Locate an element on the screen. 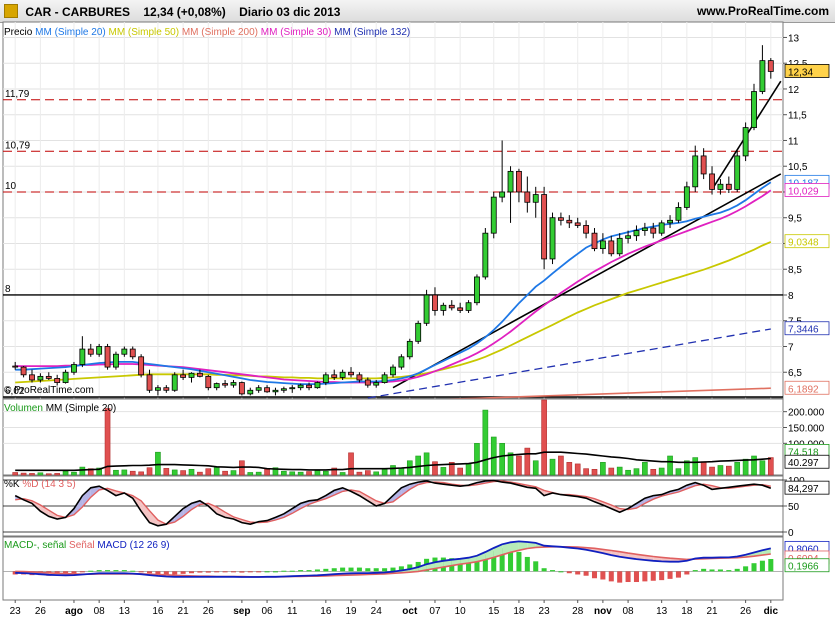 This screenshot has height=620, width=835. stochastic-tick-label: 0 is located at coordinates (791, 533).